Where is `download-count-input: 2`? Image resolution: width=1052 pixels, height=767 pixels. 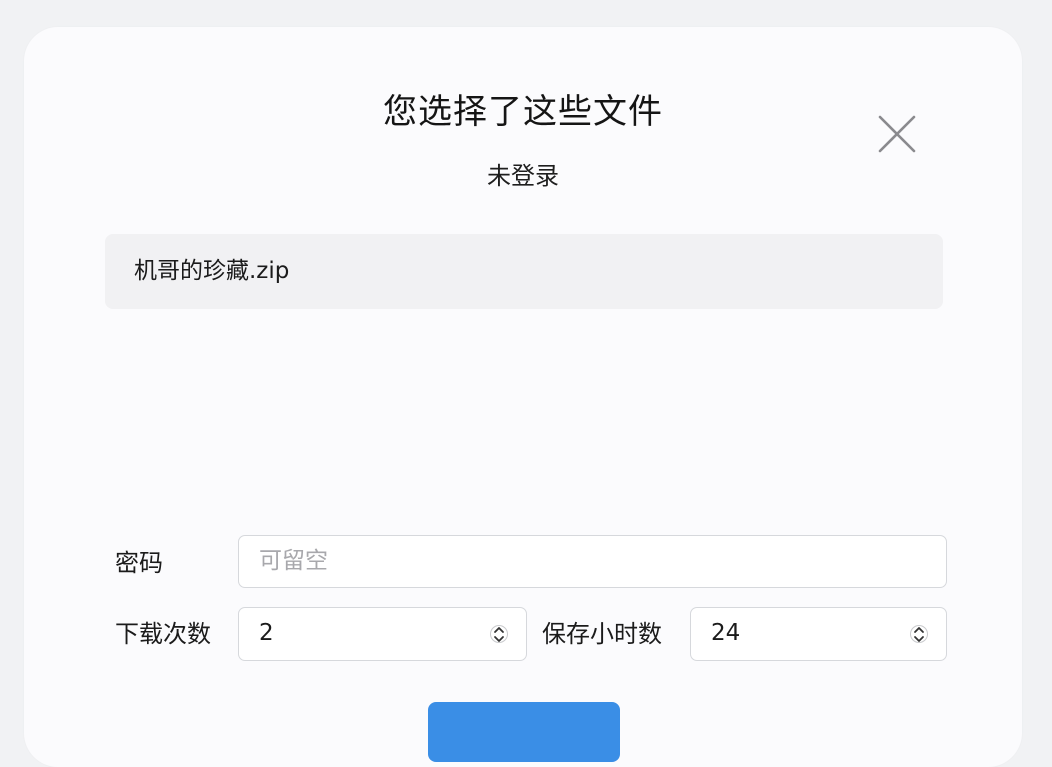
download-count-input: 2 is located at coordinates (382, 634).